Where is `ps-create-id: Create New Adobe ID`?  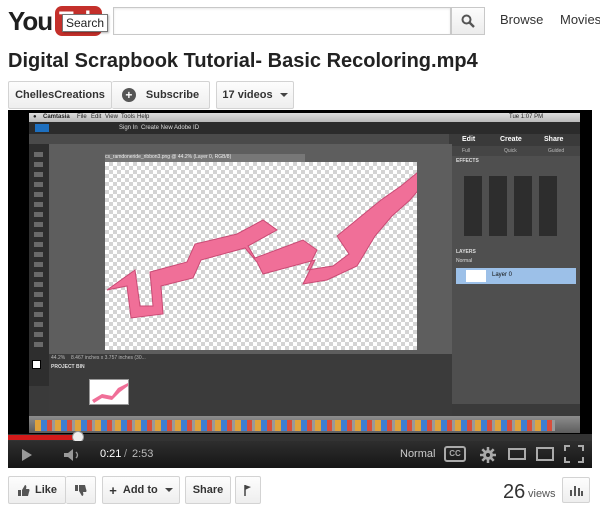 ps-create-id: Create New Adobe ID is located at coordinates (170, 128).